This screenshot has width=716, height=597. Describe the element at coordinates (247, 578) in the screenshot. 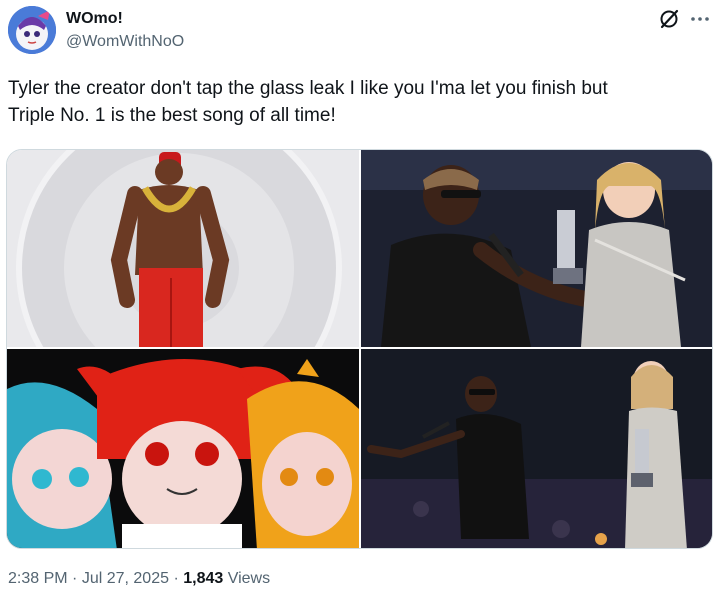

I see `views-label: Views` at that location.